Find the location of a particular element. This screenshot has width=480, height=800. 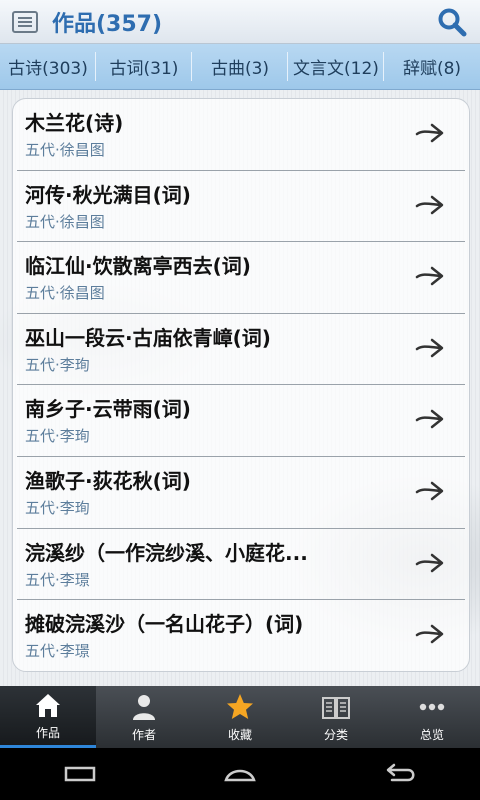

list-item: 摊破浣溪沙（一名山花子）(词) 五代·李璟 is located at coordinates (241, 635).